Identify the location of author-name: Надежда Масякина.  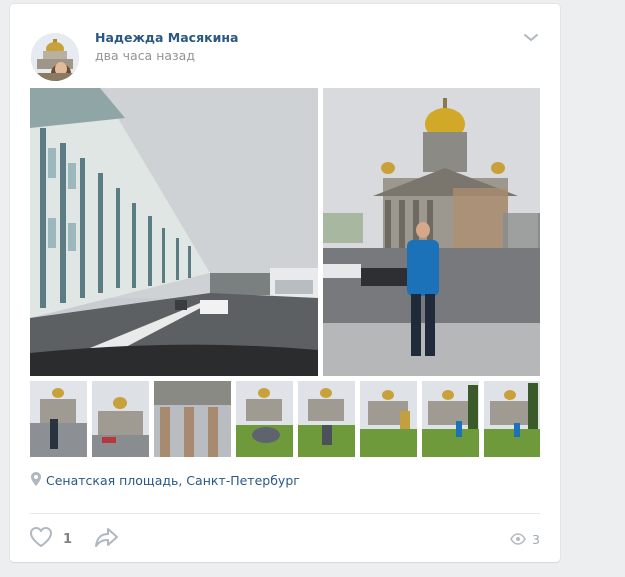
(166, 37).